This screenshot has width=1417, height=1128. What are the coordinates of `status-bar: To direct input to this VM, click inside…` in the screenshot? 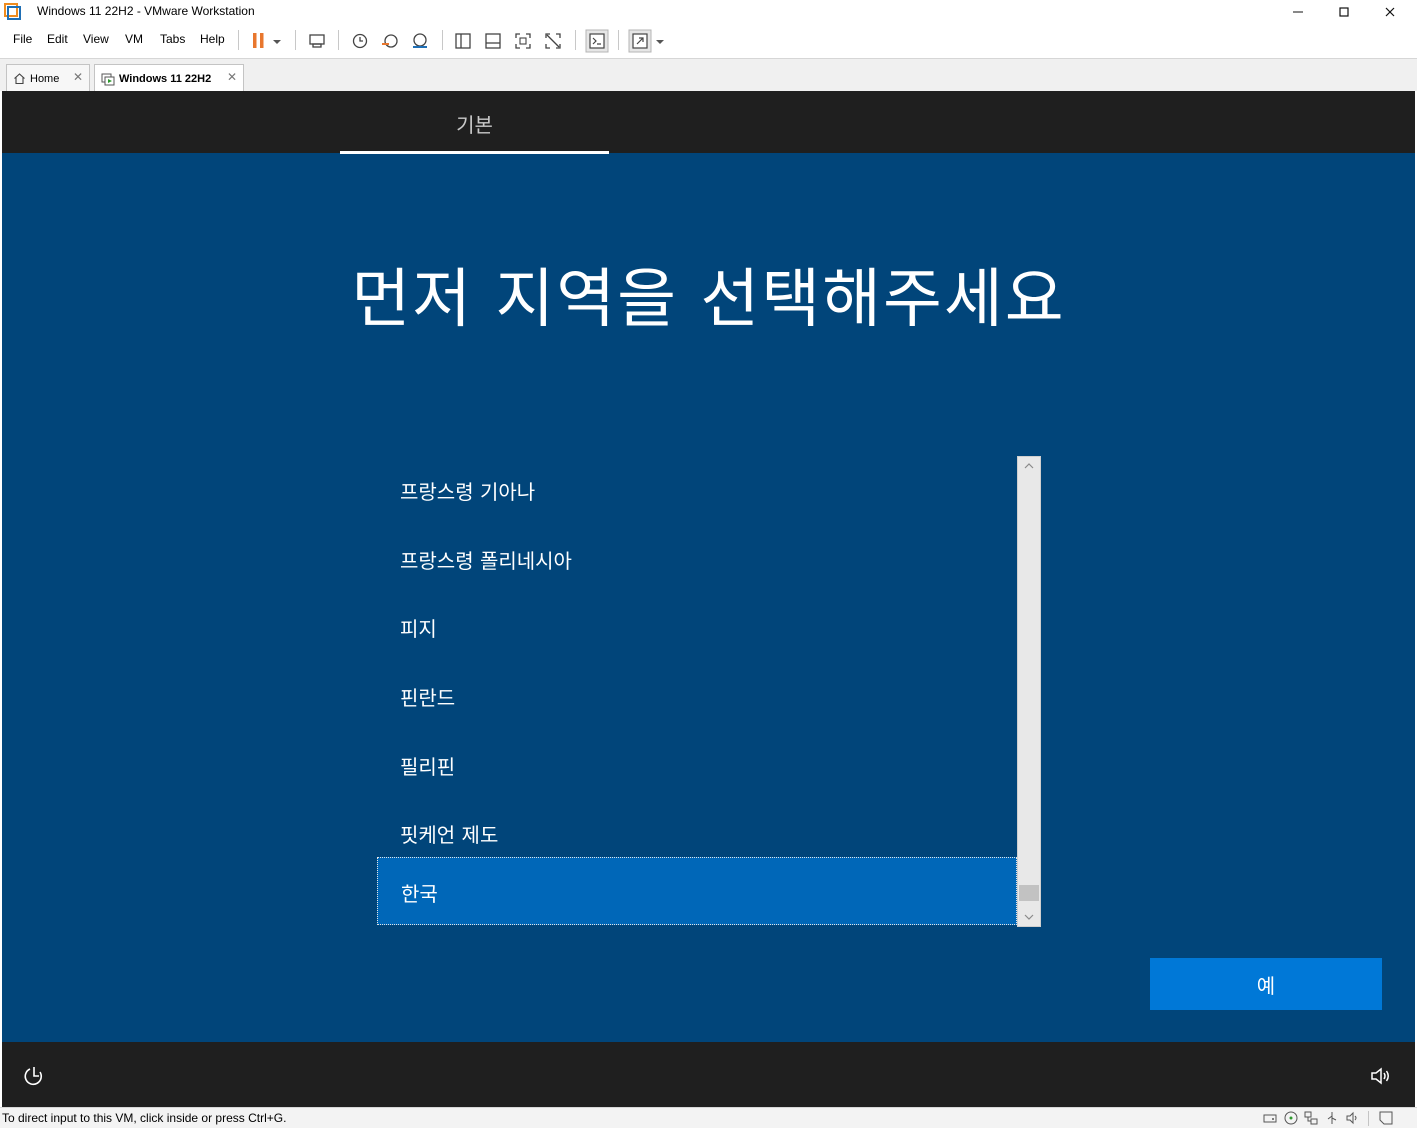 It's located at (708, 1117).